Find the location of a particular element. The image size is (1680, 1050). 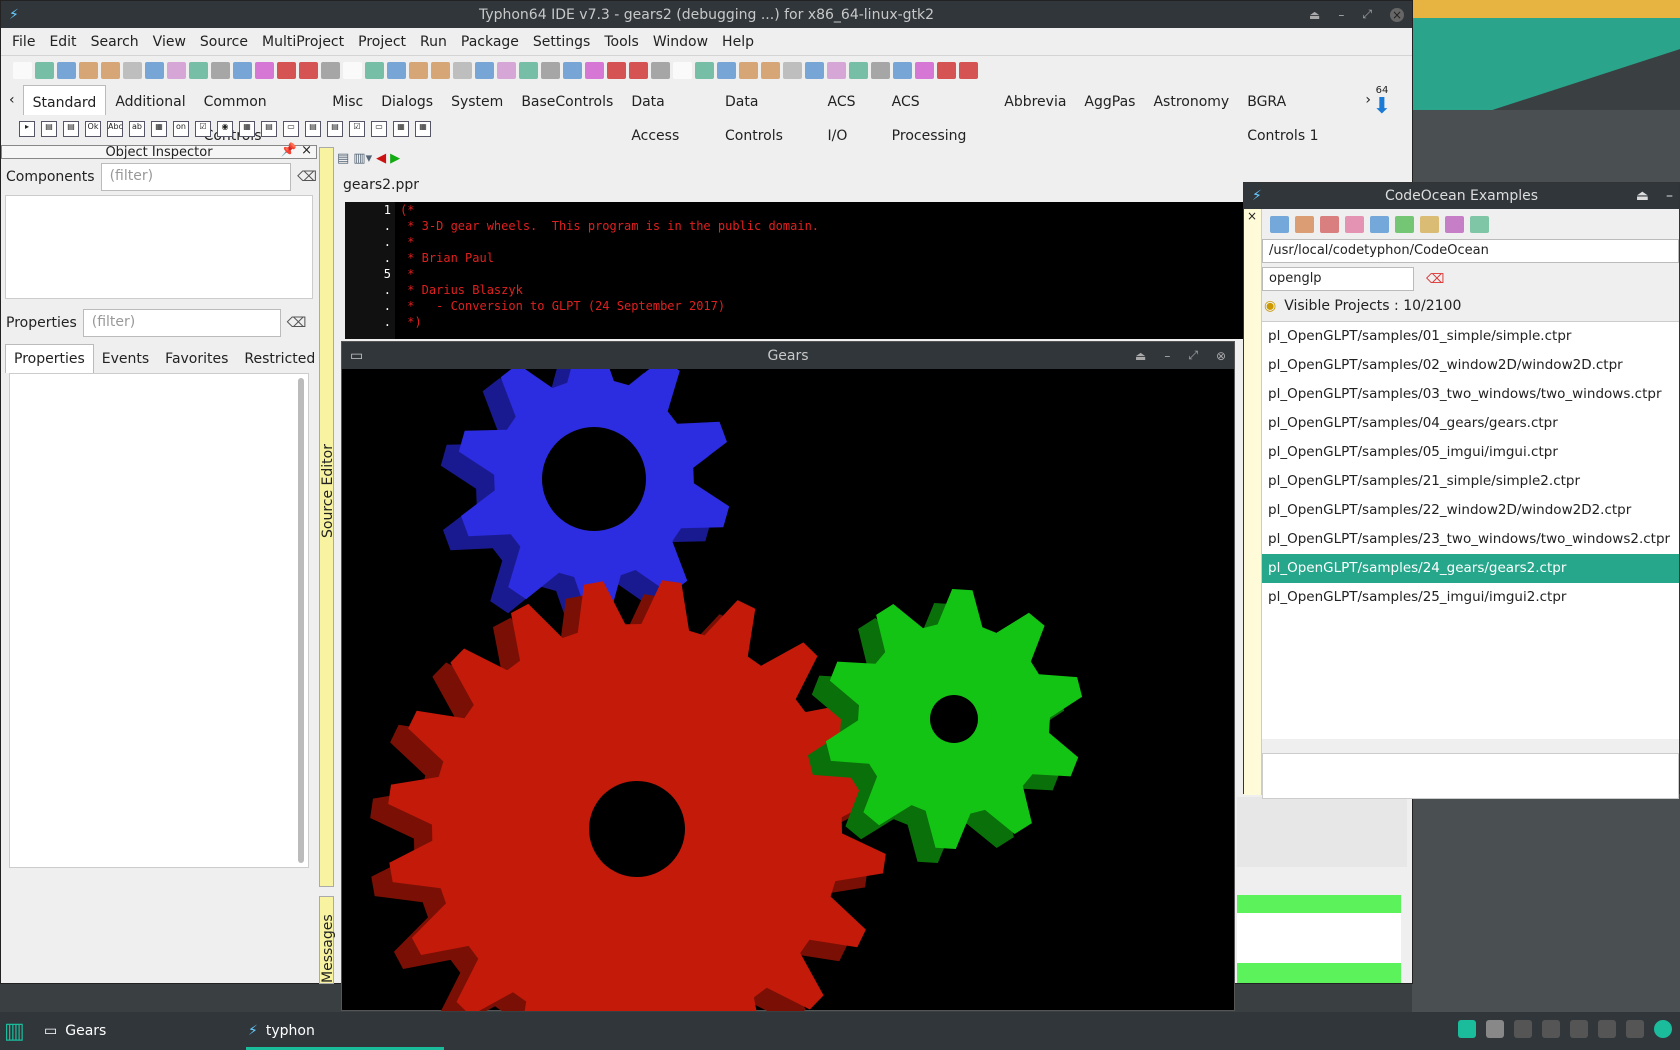

close-icon: × is located at coordinates (1397, 14).